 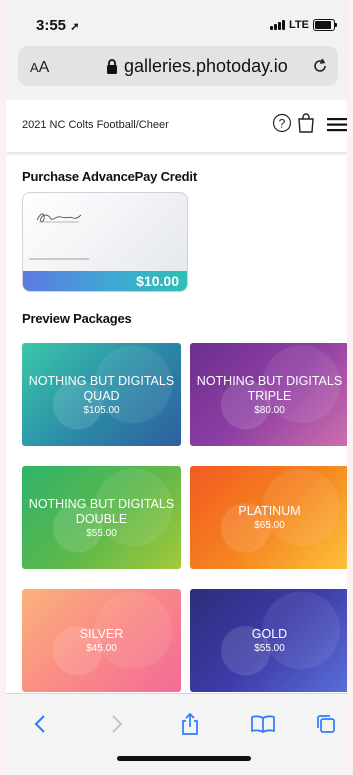 I want to click on location-arrow-icon: ➚, so click(x=75, y=27).